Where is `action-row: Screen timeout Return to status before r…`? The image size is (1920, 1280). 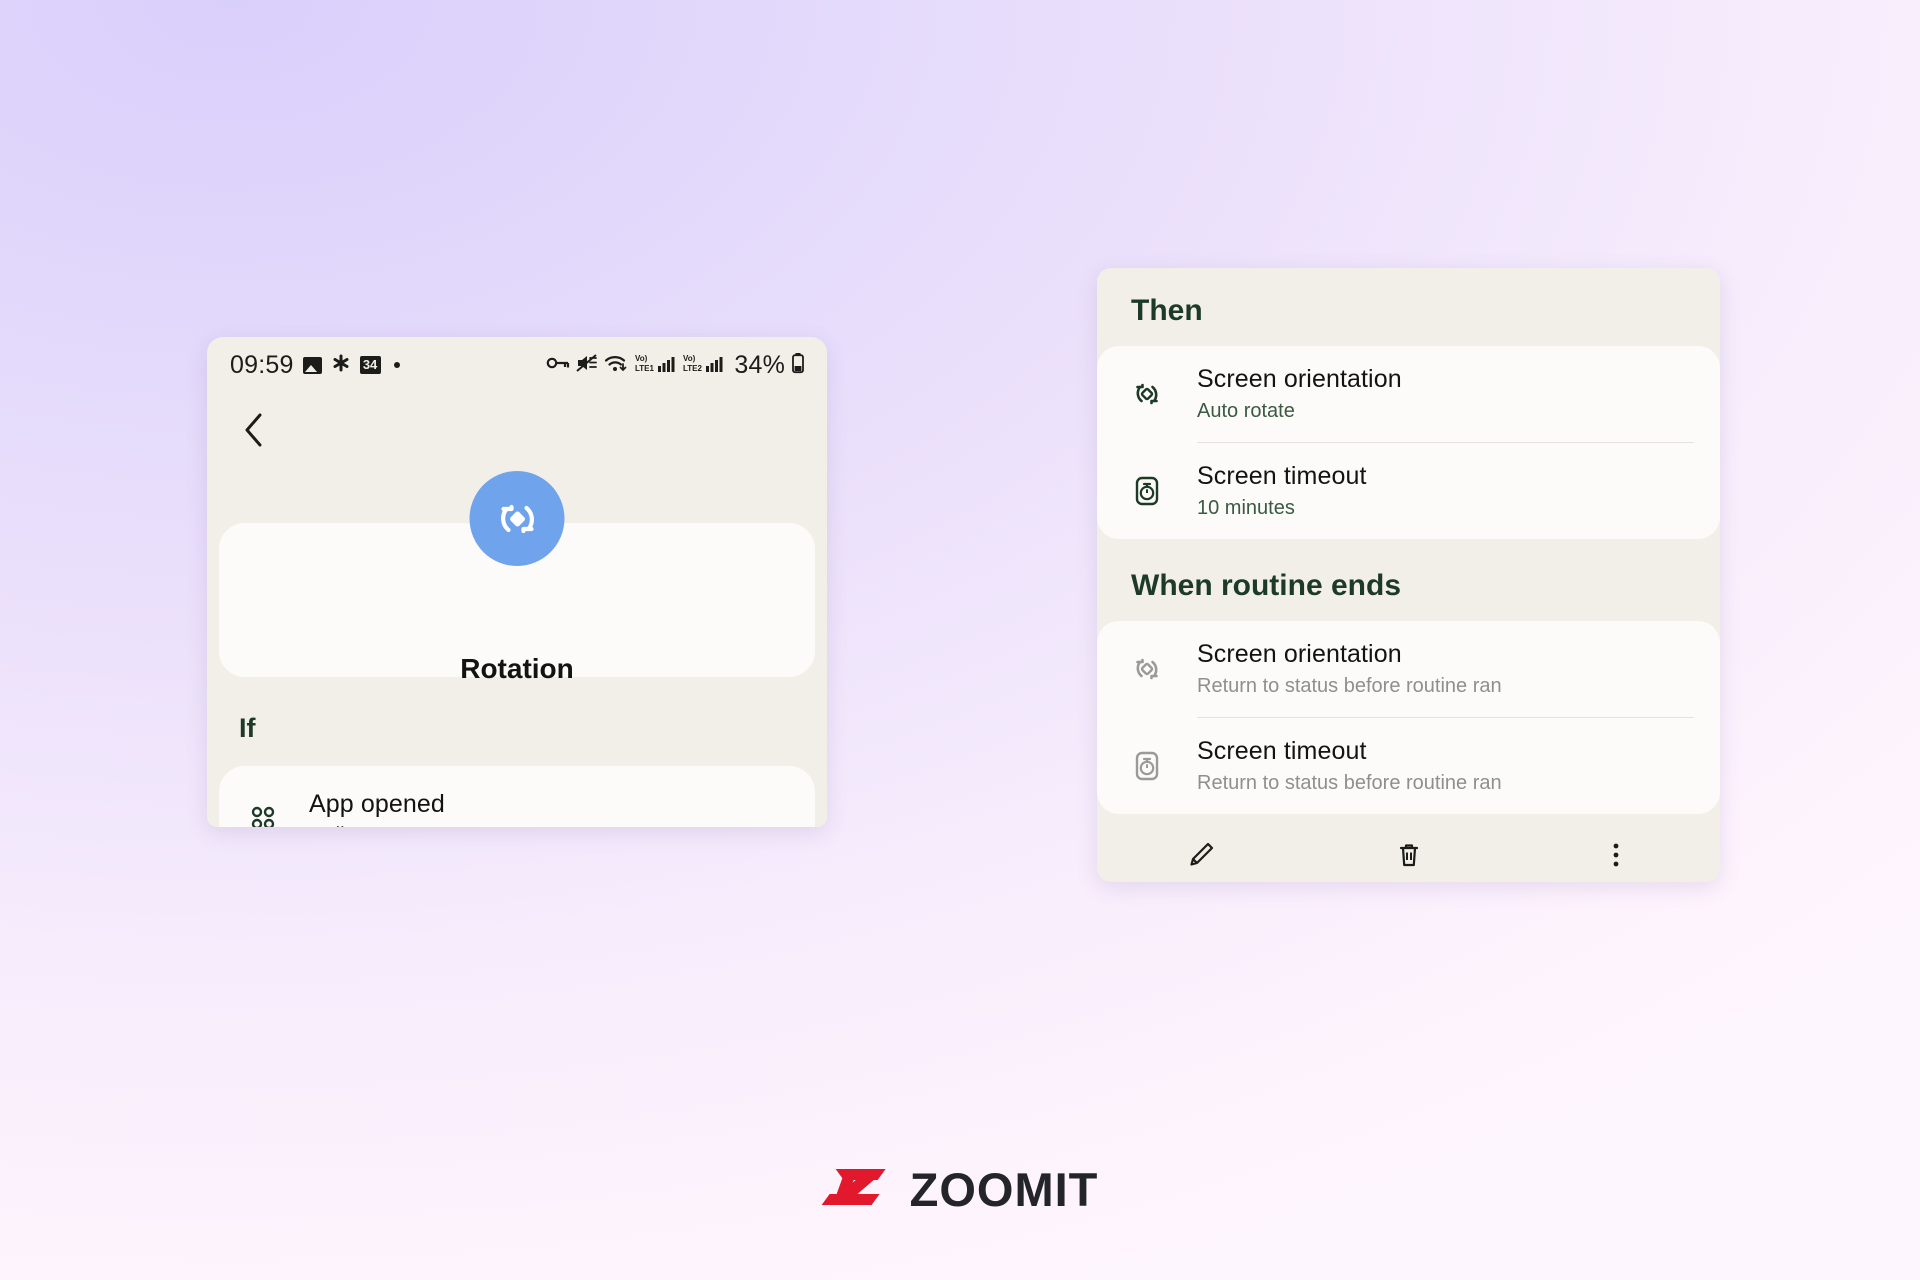
action-row: Screen timeout Return to status before r… is located at coordinates (1408, 766).